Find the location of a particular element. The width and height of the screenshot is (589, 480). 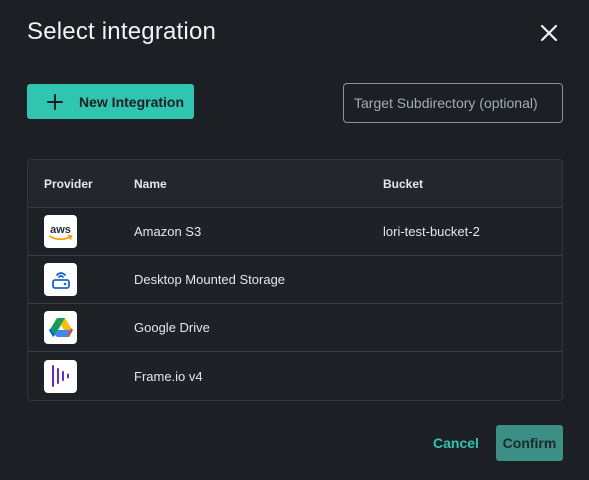

svg-text: aws is located at coordinates (60, 230).